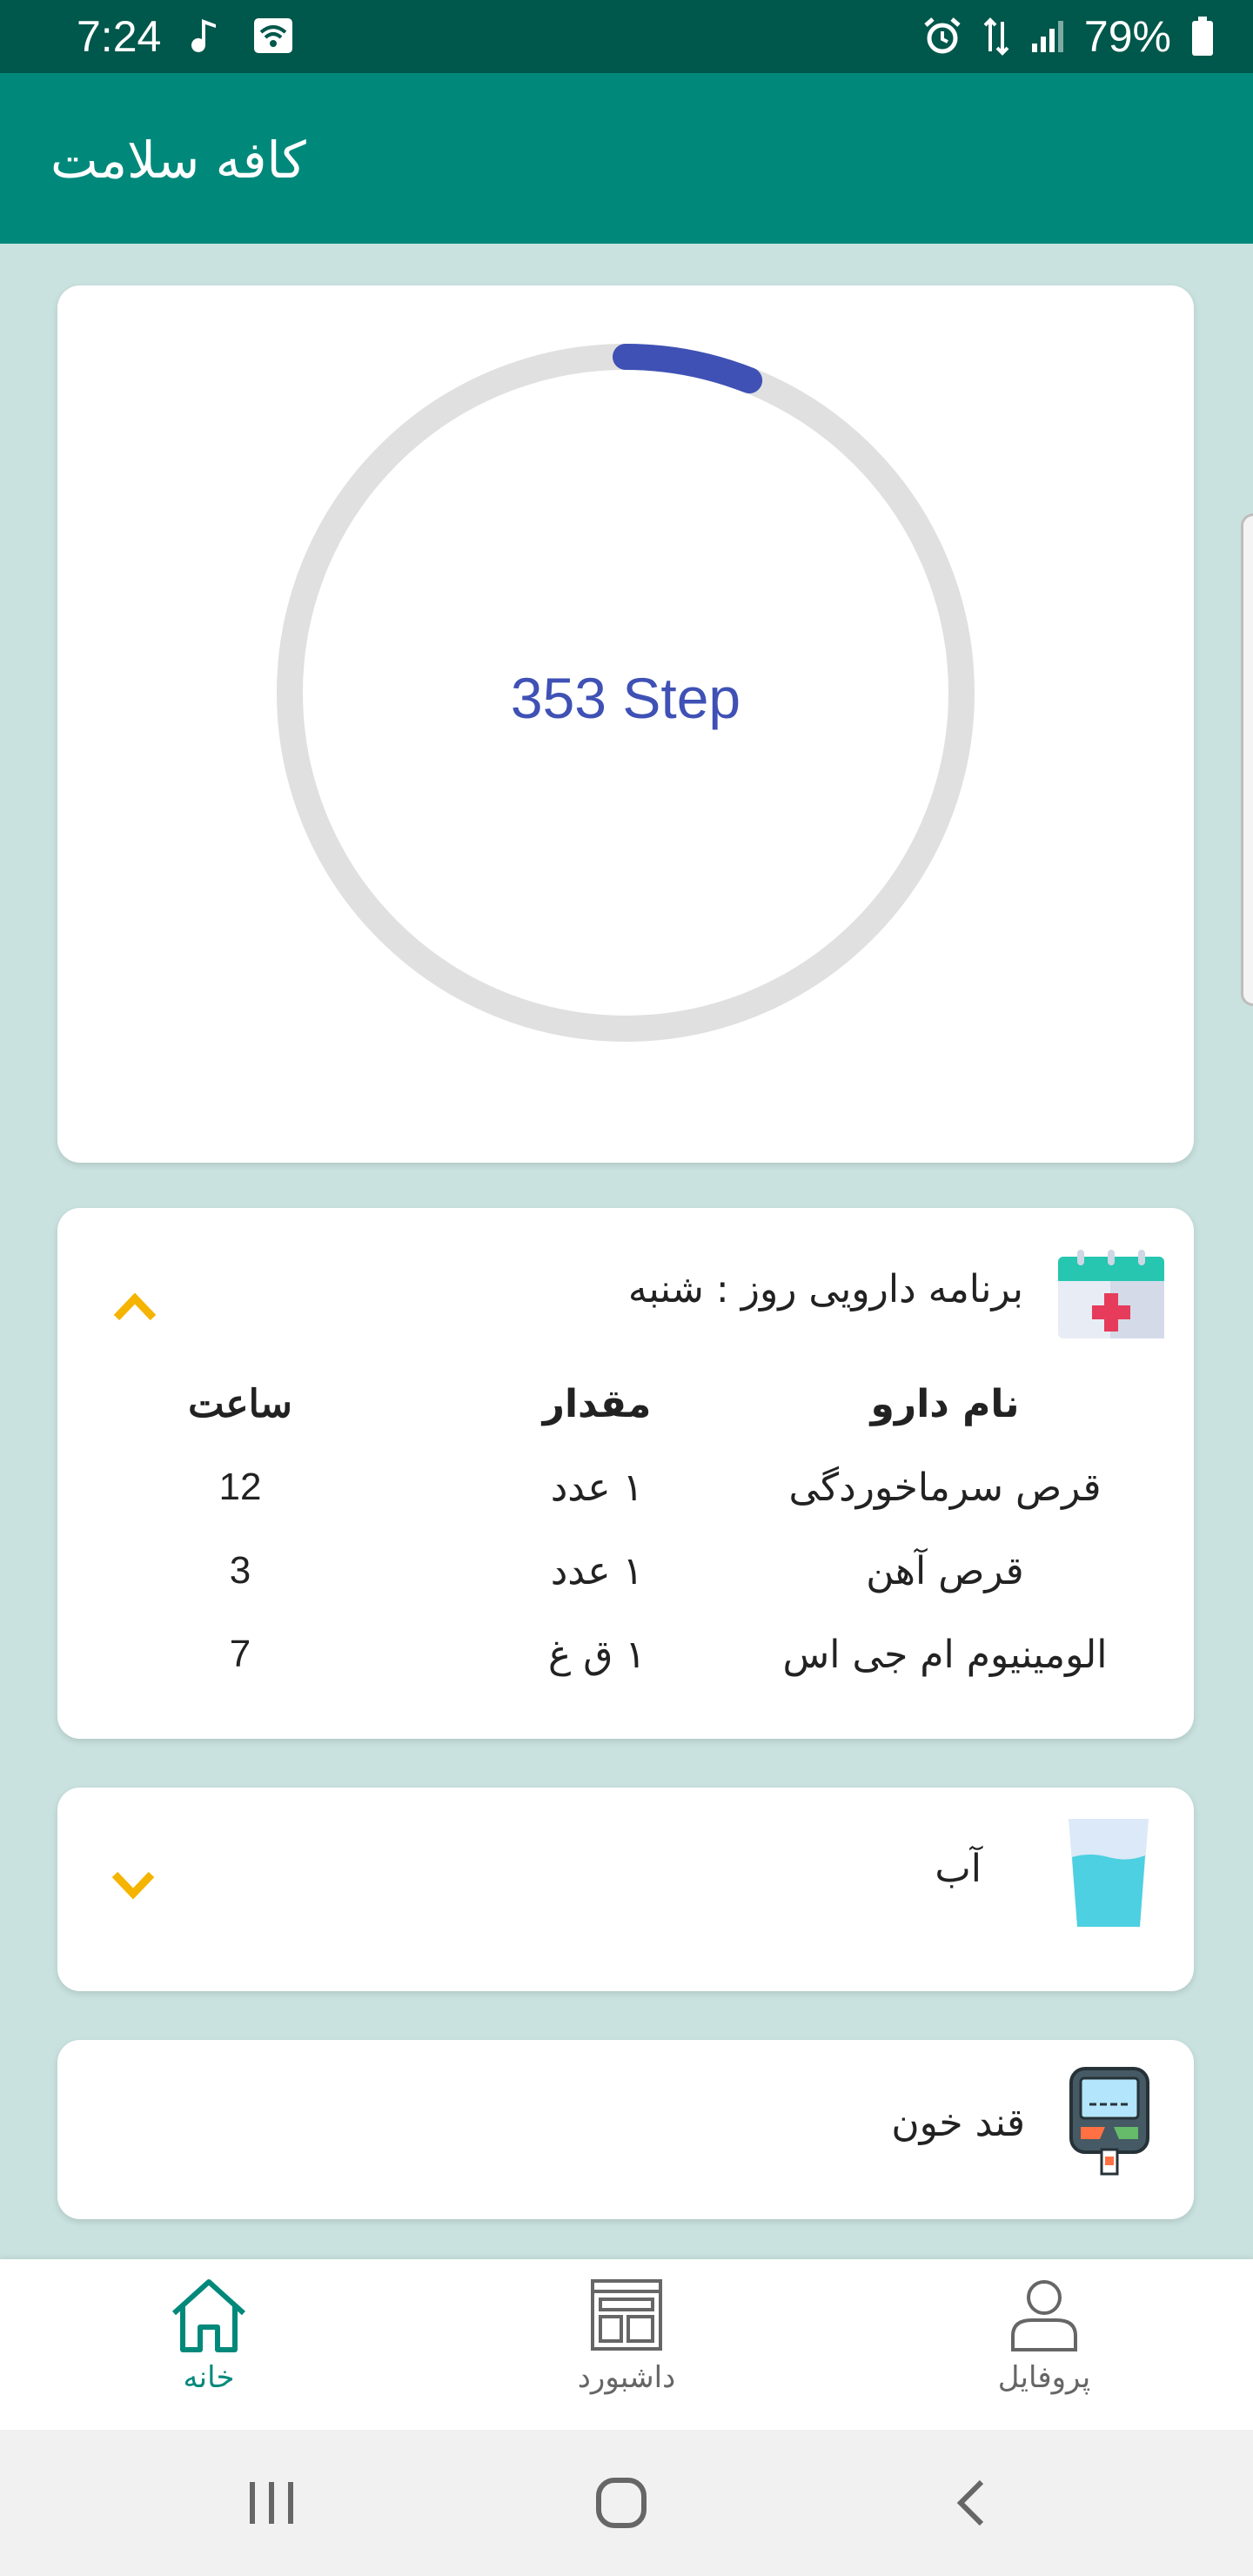  I want to click on back-icon, so click(971, 2503).